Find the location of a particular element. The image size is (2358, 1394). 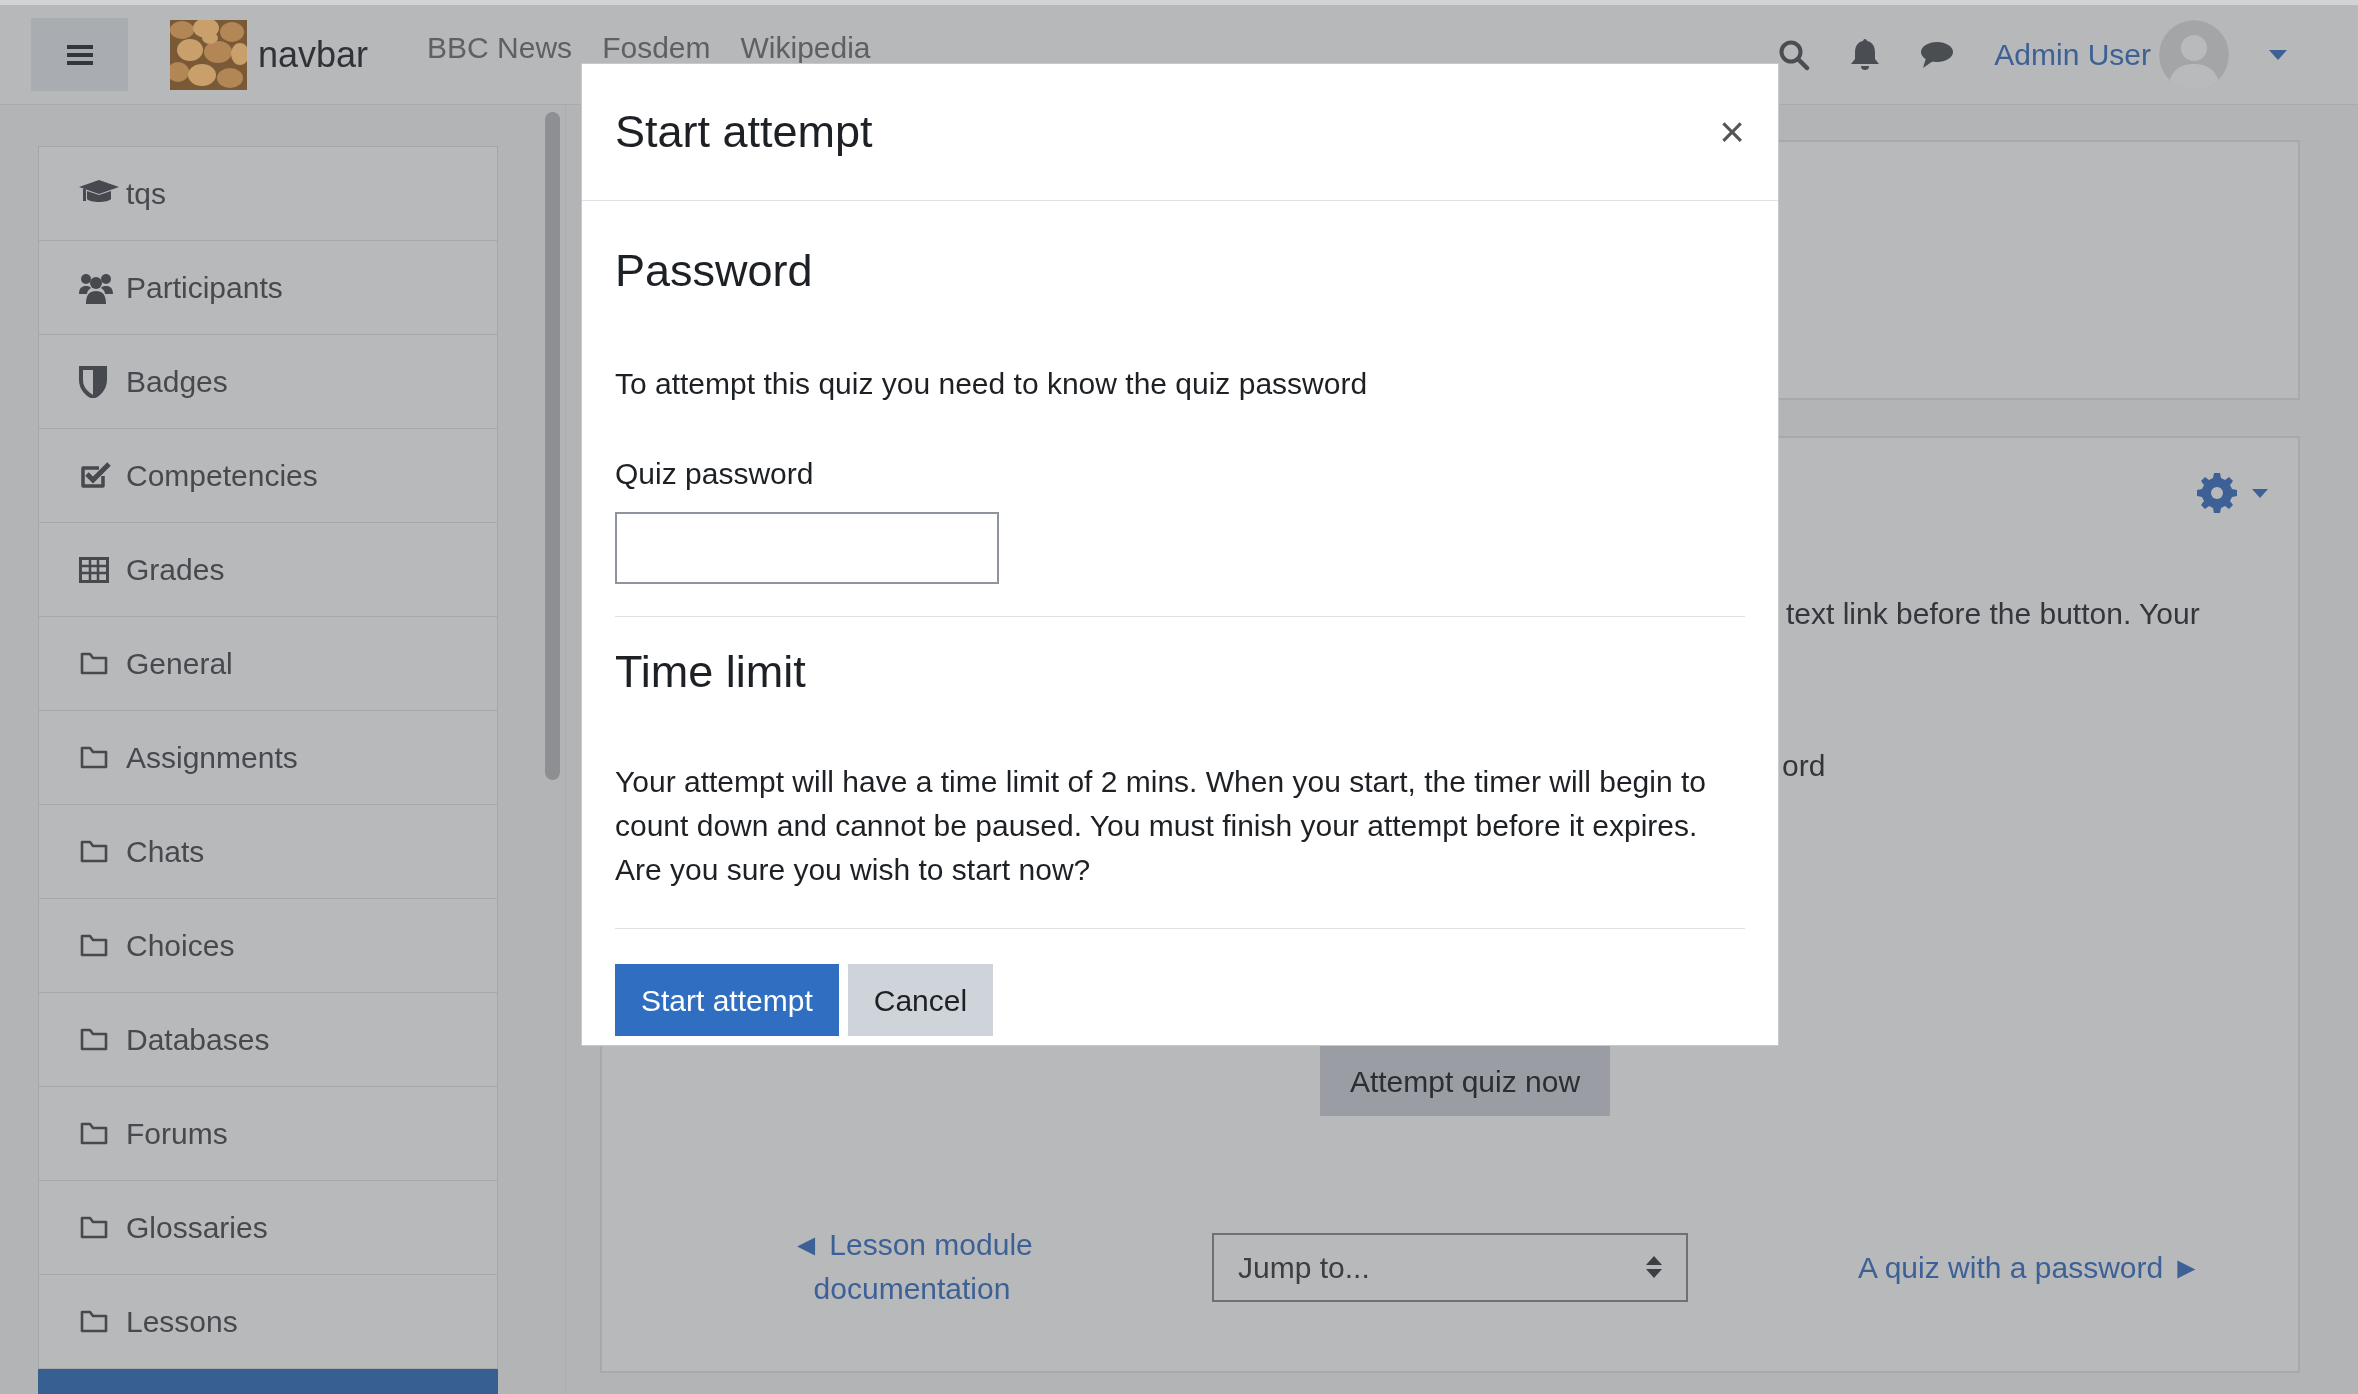

menu-button is located at coordinates (79, 54).